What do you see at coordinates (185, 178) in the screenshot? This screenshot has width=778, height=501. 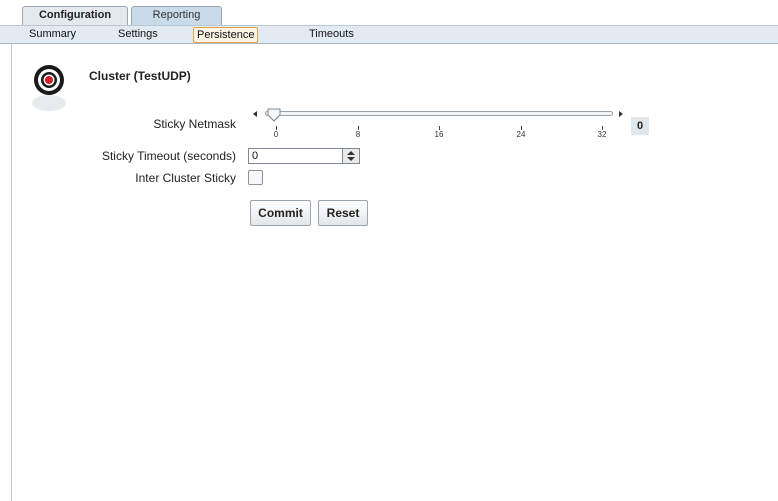 I see `inter-cluster-sticky-label: Inter Cluster Sticky` at bounding box center [185, 178].